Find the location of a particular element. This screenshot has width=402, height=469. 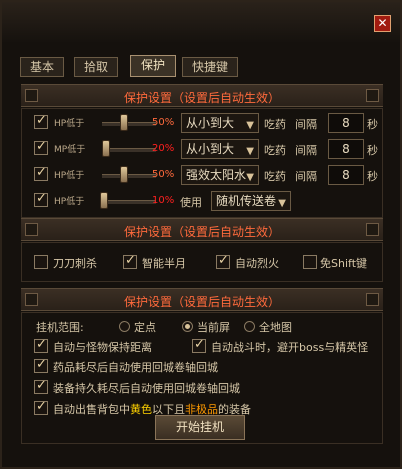

halfmoon-checkbox is located at coordinates (130, 261).